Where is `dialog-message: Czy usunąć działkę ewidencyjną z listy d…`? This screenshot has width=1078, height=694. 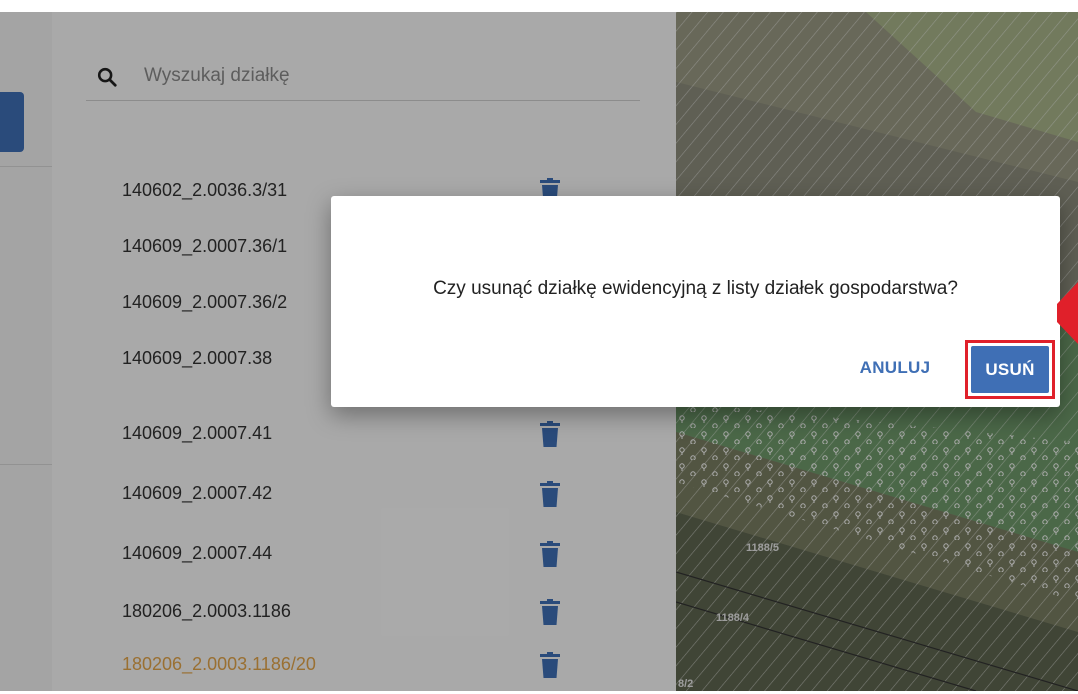
dialog-message: Czy usunąć działkę ewidencyjną z listy d… is located at coordinates (695, 288).